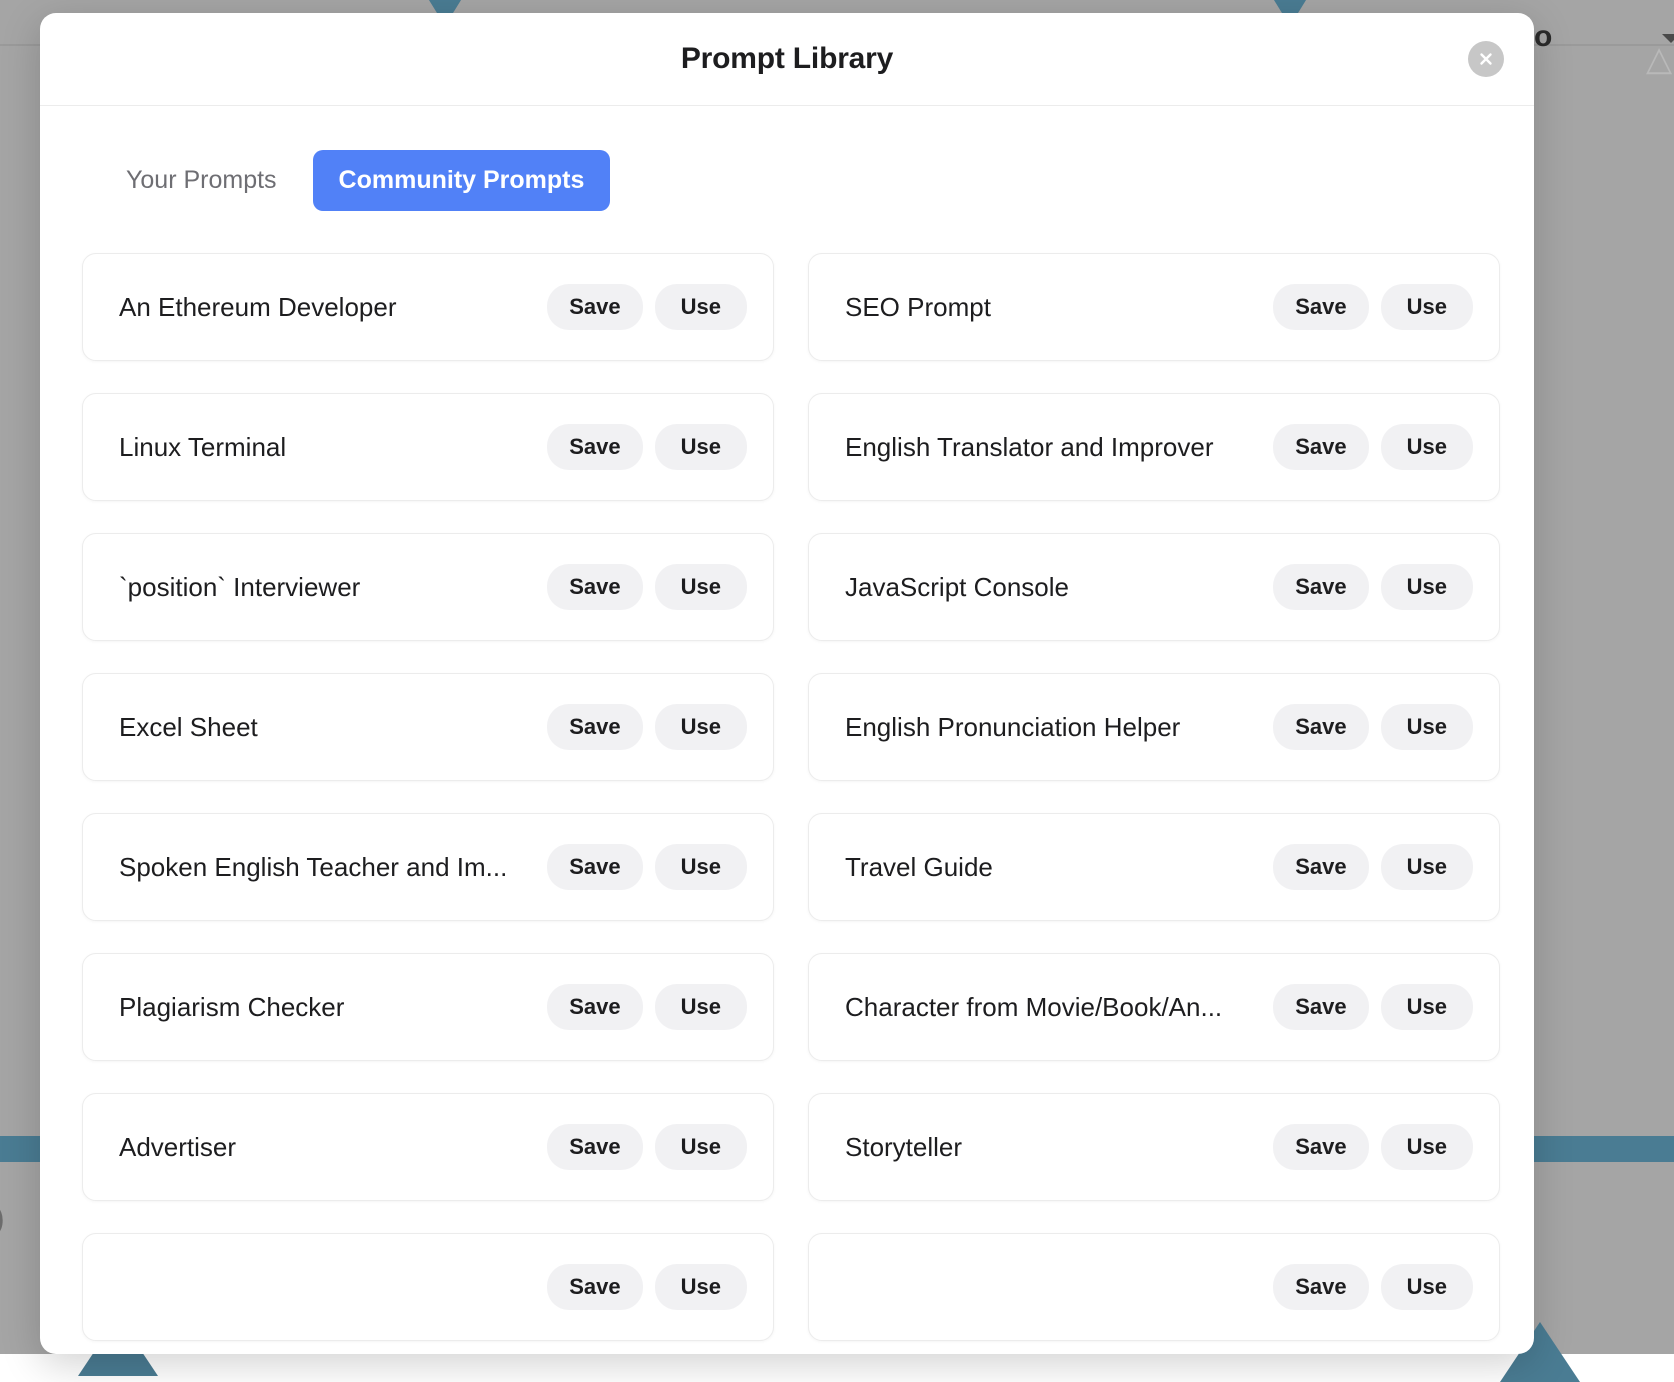 The height and width of the screenshot is (1382, 1674). What do you see at coordinates (2, 1218) in the screenshot?
I see `background-text-bottom-left: )` at bounding box center [2, 1218].